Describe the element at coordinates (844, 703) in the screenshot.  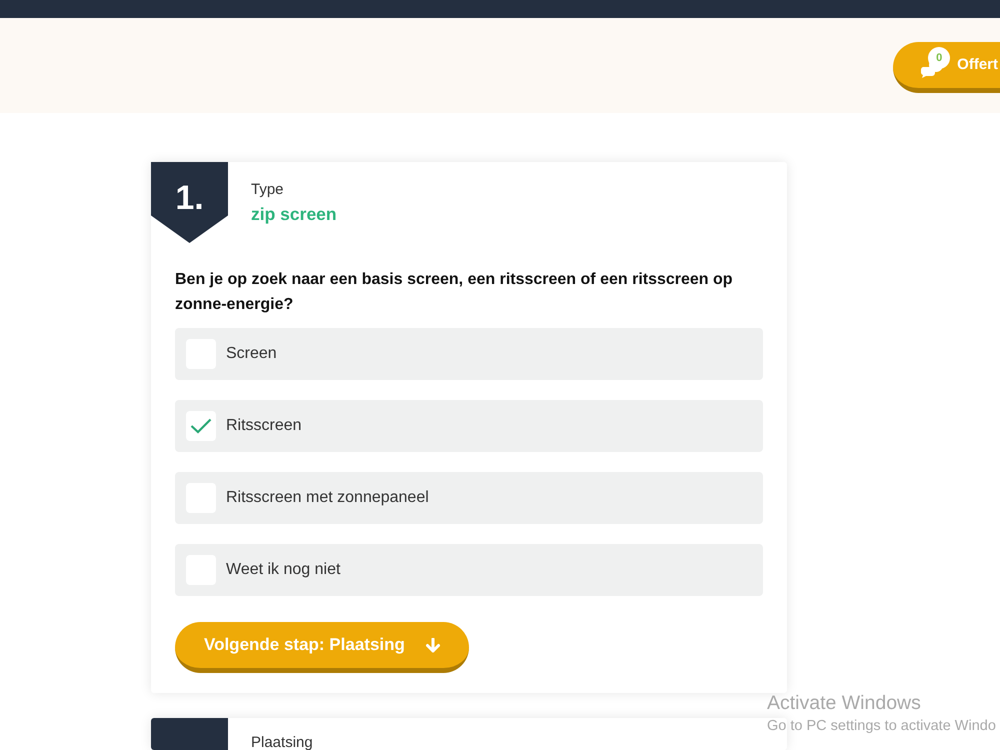
I see `activation-title: Activate Windows` at that location.